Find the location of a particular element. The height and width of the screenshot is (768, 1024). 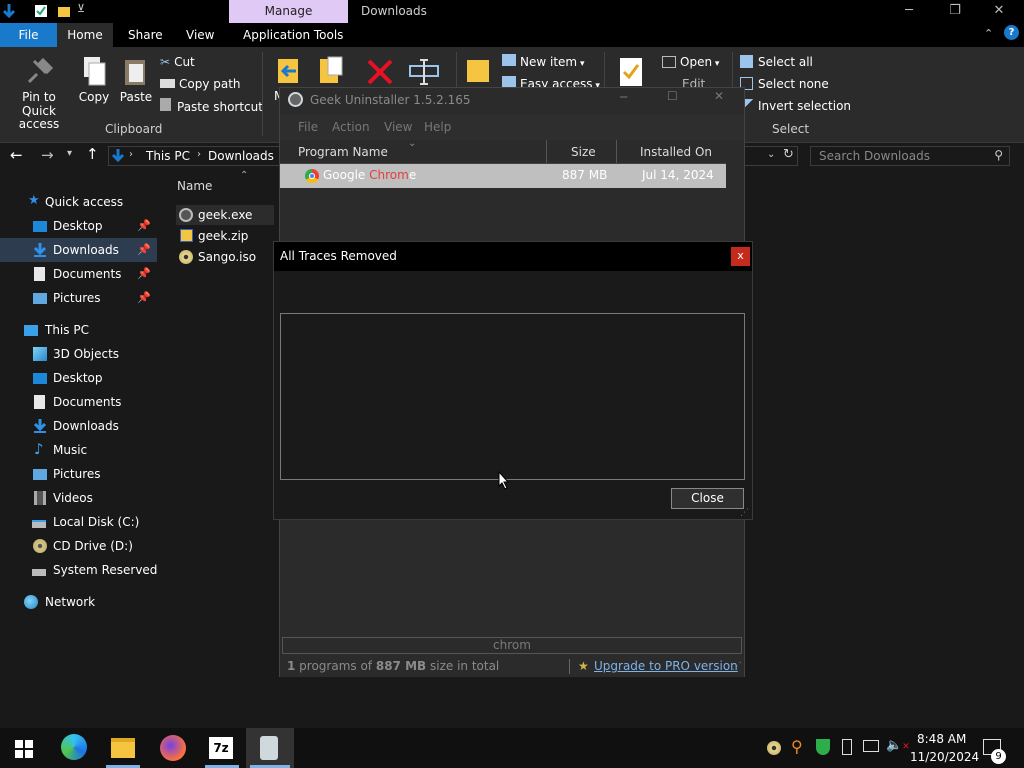

sidebar-item-videos: Videos is located at coordinates (78, 498).